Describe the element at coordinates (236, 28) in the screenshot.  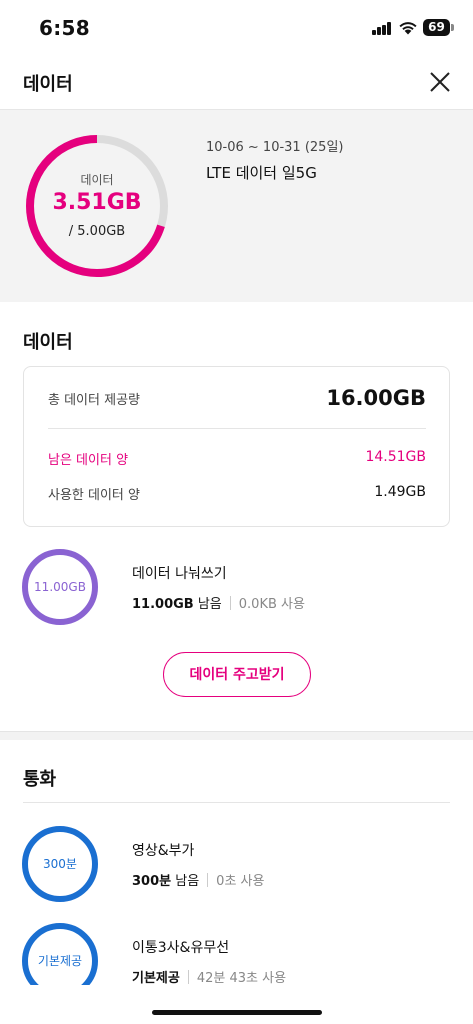
I see `status-bar: 6:58 69` at that location.